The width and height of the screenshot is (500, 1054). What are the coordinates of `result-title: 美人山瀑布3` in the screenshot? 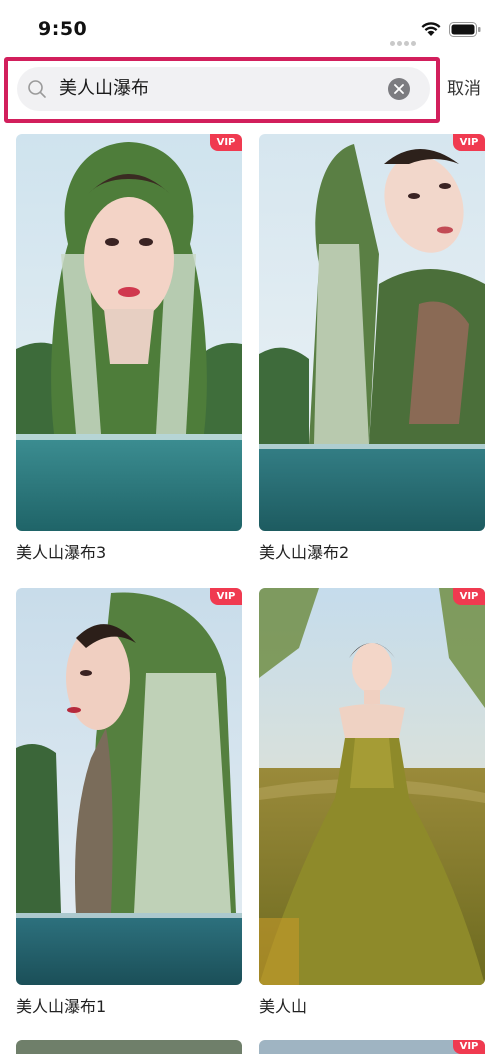 It's located at (61, 552).